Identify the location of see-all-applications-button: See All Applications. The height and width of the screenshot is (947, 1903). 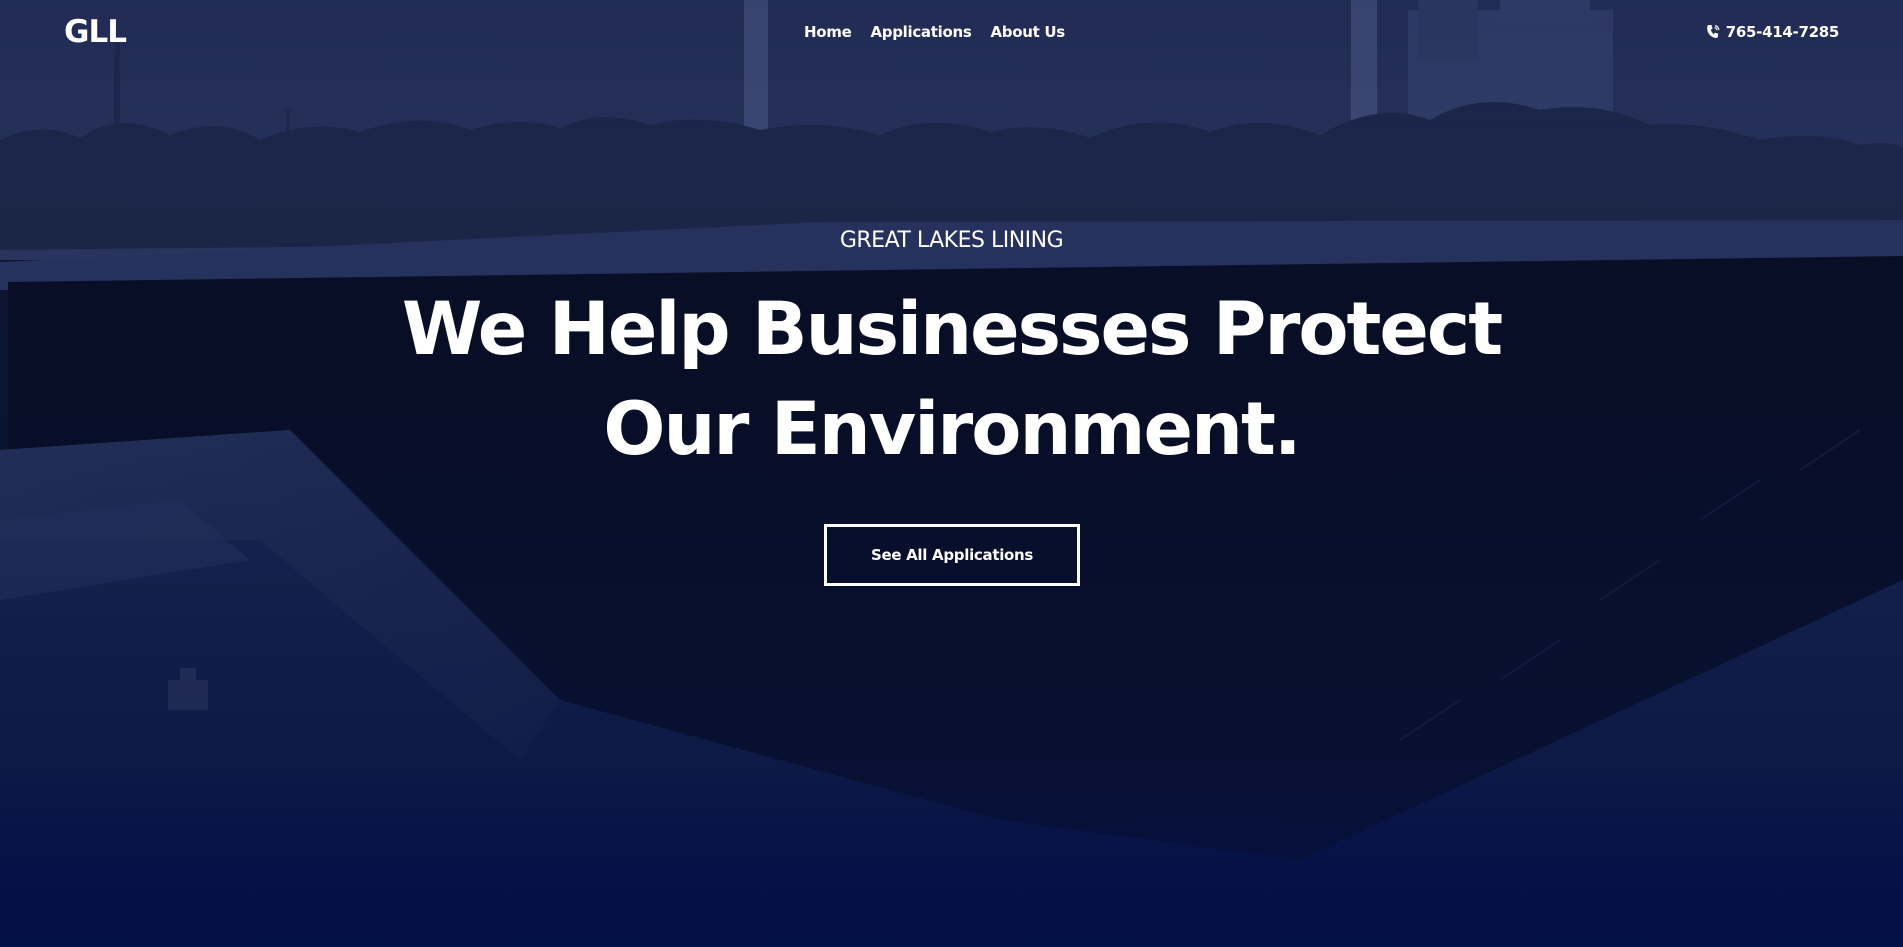
(952, 555).